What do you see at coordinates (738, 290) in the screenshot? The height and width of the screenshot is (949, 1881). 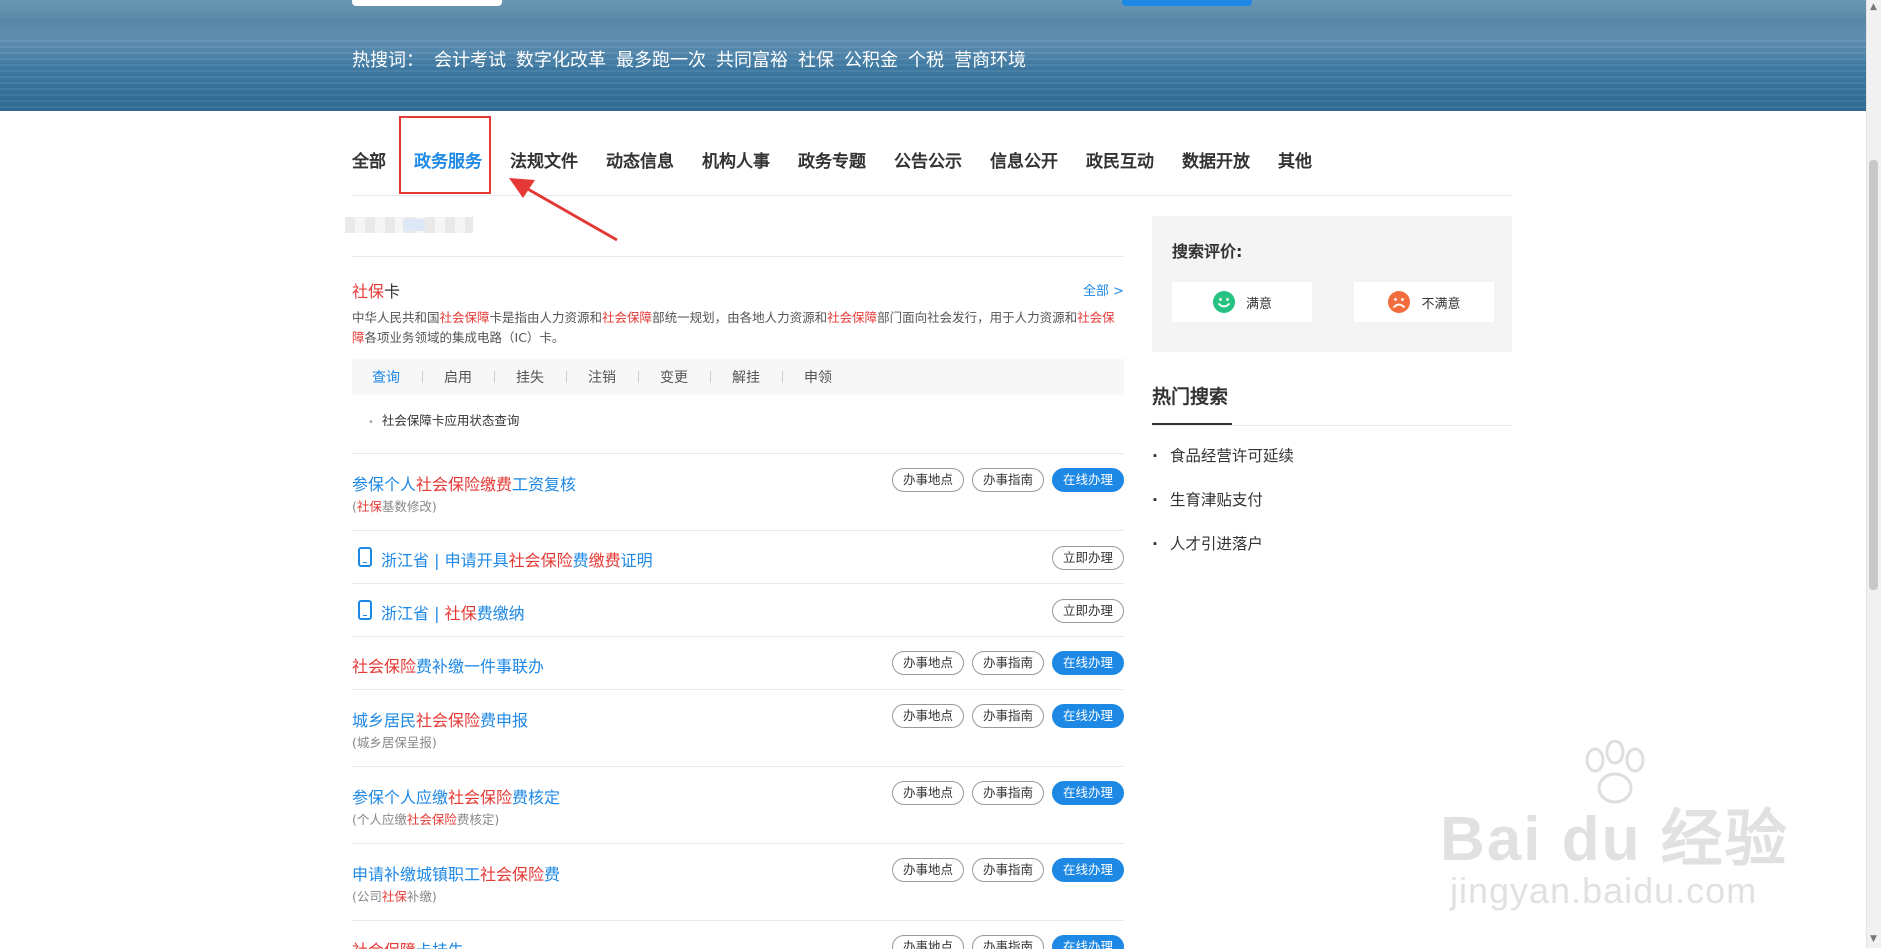 I see `featured-card-header: 社保卡 全部 >` at bounding box center [738, 290].